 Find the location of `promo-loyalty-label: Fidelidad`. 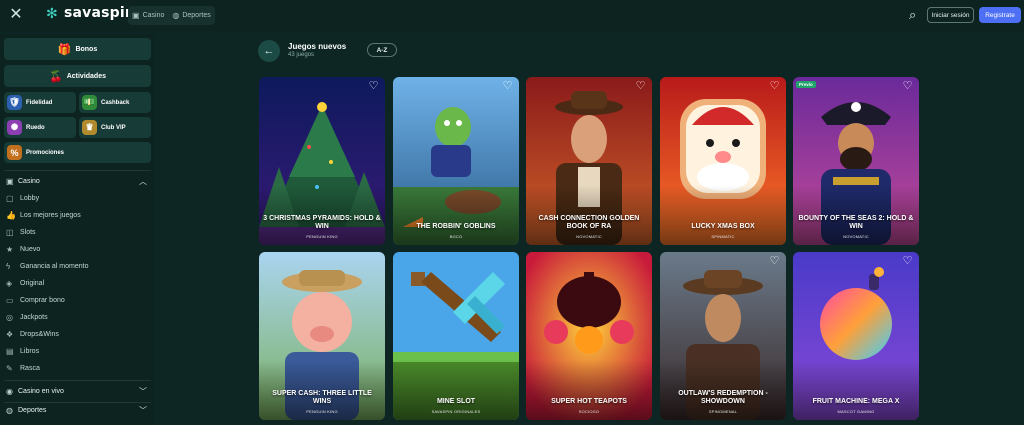

promo-loyalty-label: Fidelidad is located at coordinates (39, 102).